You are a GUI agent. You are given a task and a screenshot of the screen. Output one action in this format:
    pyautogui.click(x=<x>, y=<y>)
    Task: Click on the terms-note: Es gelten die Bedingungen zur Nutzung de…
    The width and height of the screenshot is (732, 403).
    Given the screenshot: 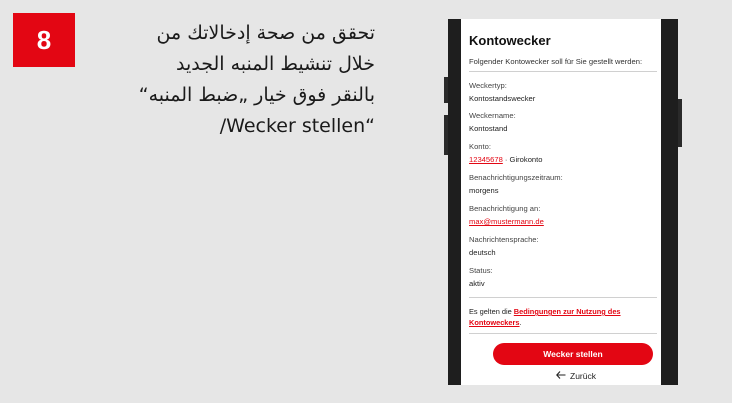 What is the action you would take?
    pyautogui.click(x=563, y=317)
    